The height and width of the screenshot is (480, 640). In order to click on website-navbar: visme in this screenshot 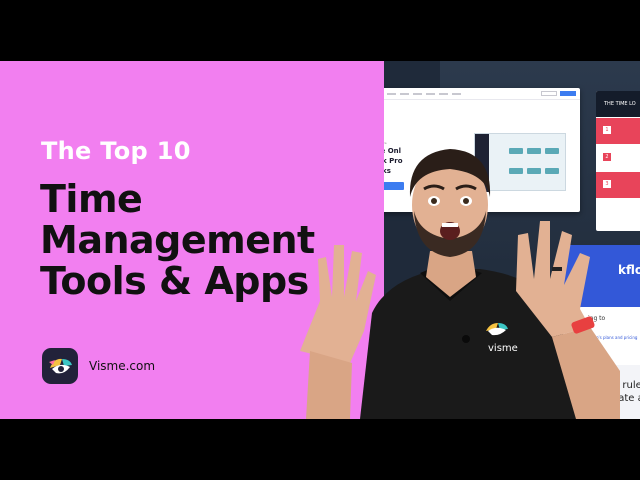, I will do `click(469, 94)`.